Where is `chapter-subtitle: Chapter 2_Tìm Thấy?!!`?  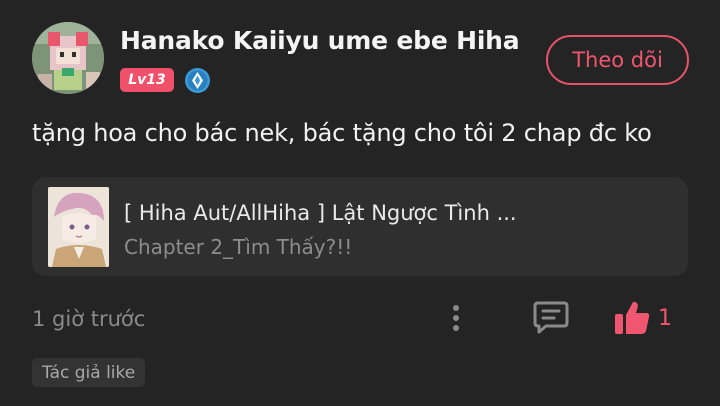 chapter-subtitle: Chapter 2_Tìm Thấy?!! is located at coordinates (238, 247).